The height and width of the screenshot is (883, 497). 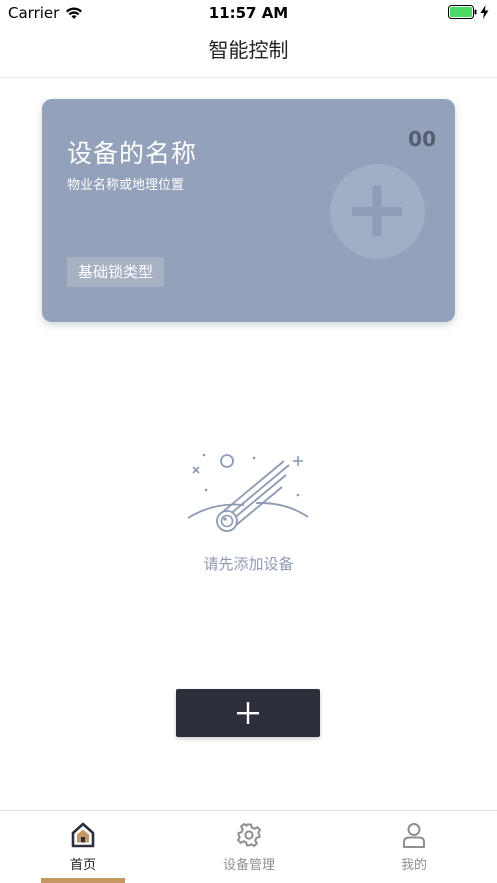 I want to click on tab-label: 首页, so click(x=82, y=865).